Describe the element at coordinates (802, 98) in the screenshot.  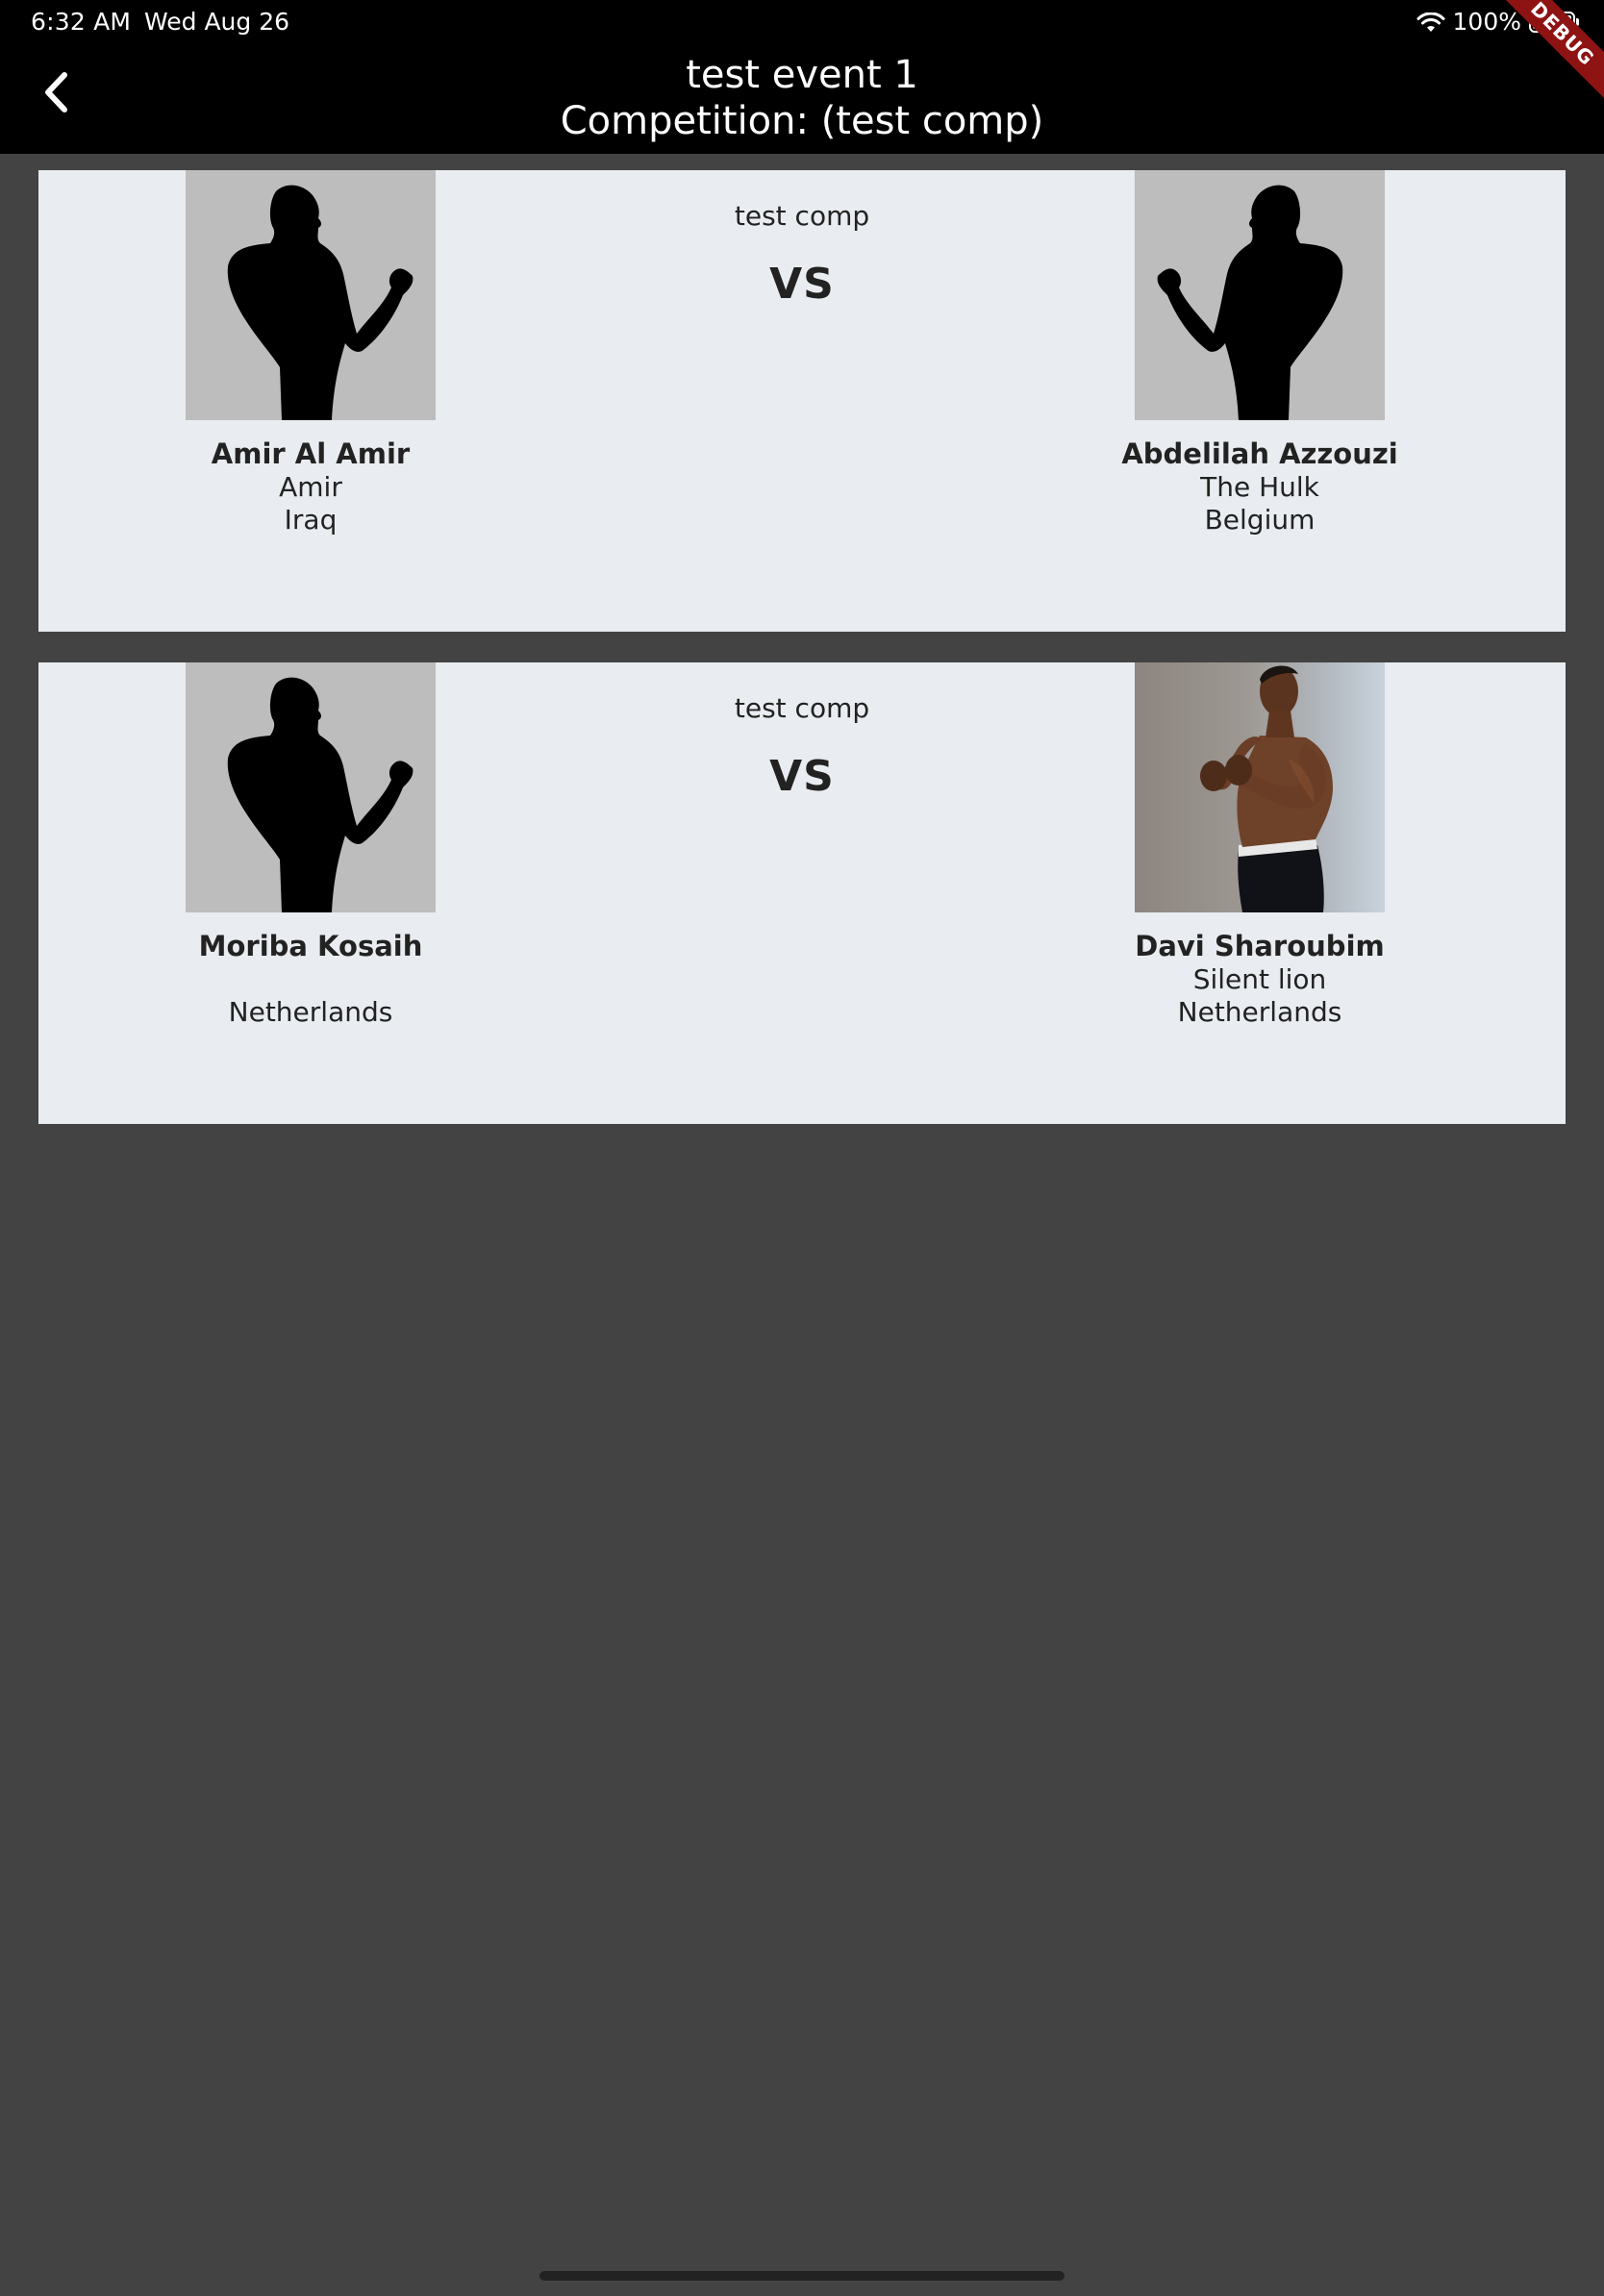
I see `app-bar-title: test event 1 Competition: (test comp)` at that location.